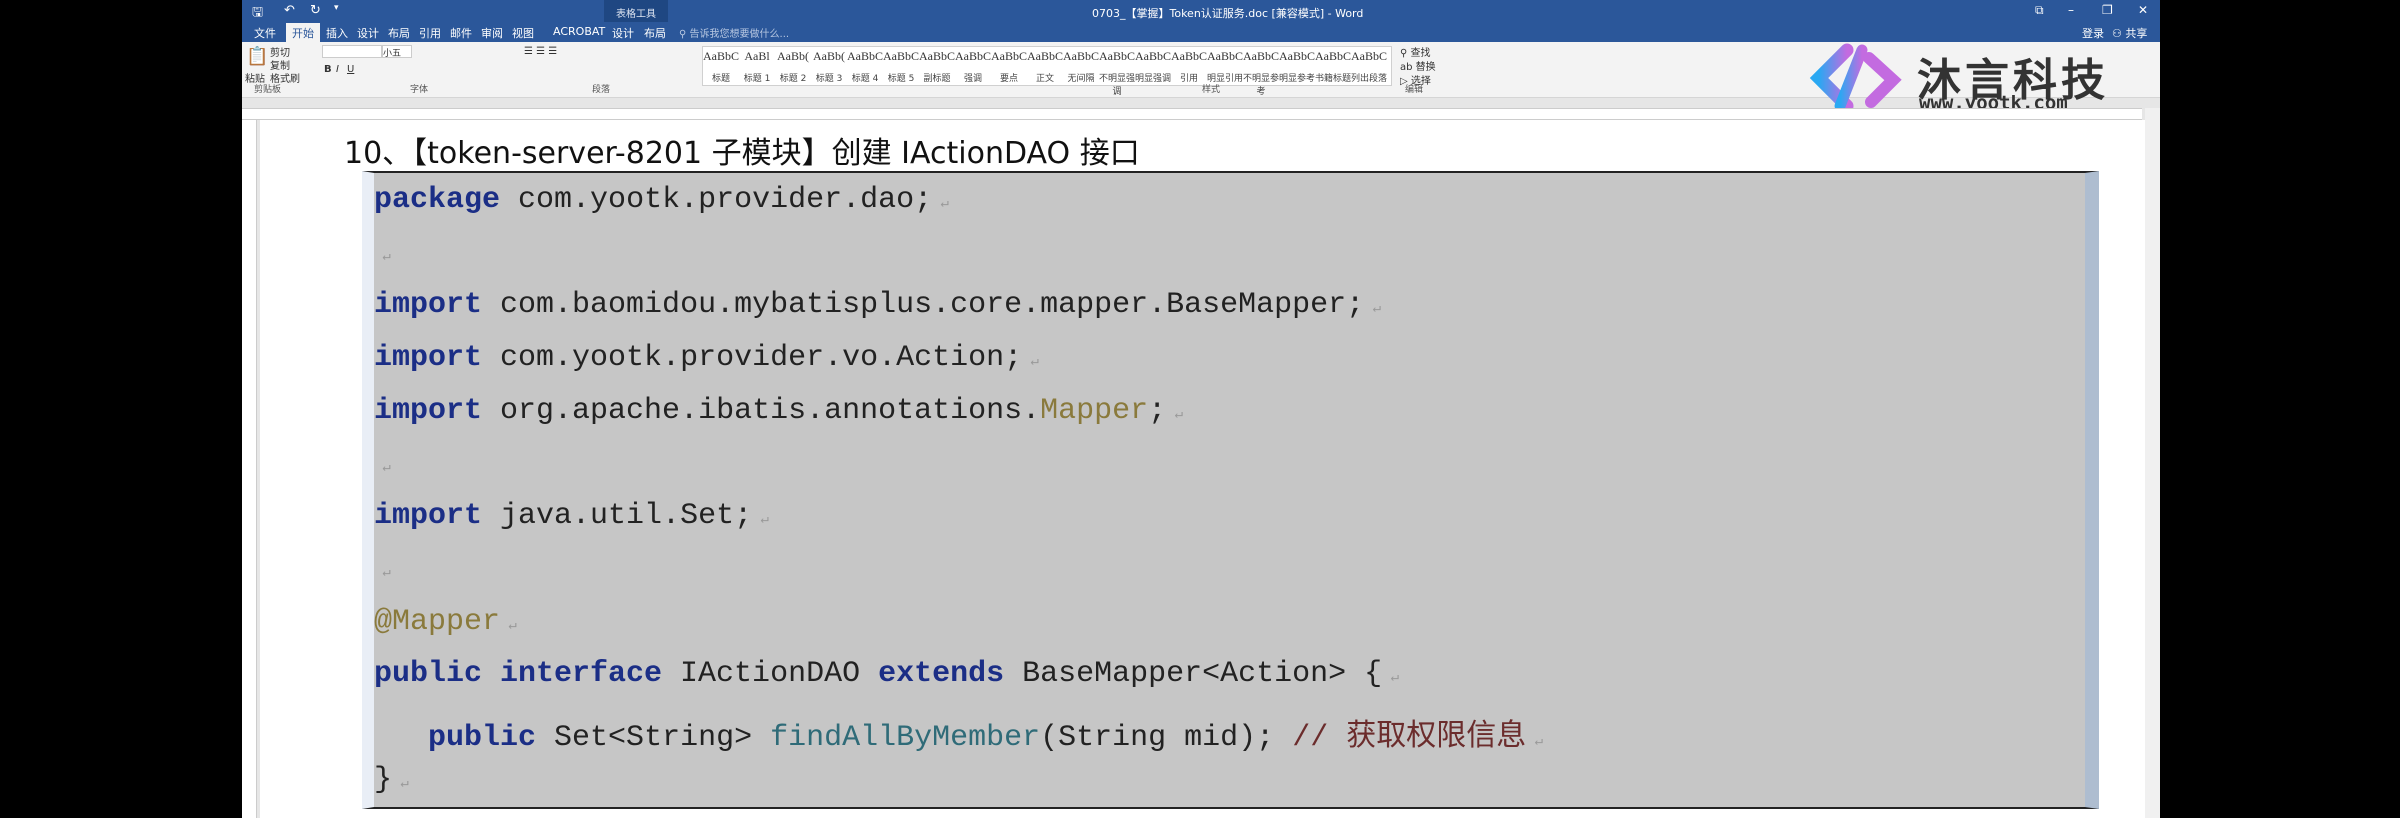 The height and width of the screenshot is (818, 2400). I want to click on font-name-select, so click(352, 51).